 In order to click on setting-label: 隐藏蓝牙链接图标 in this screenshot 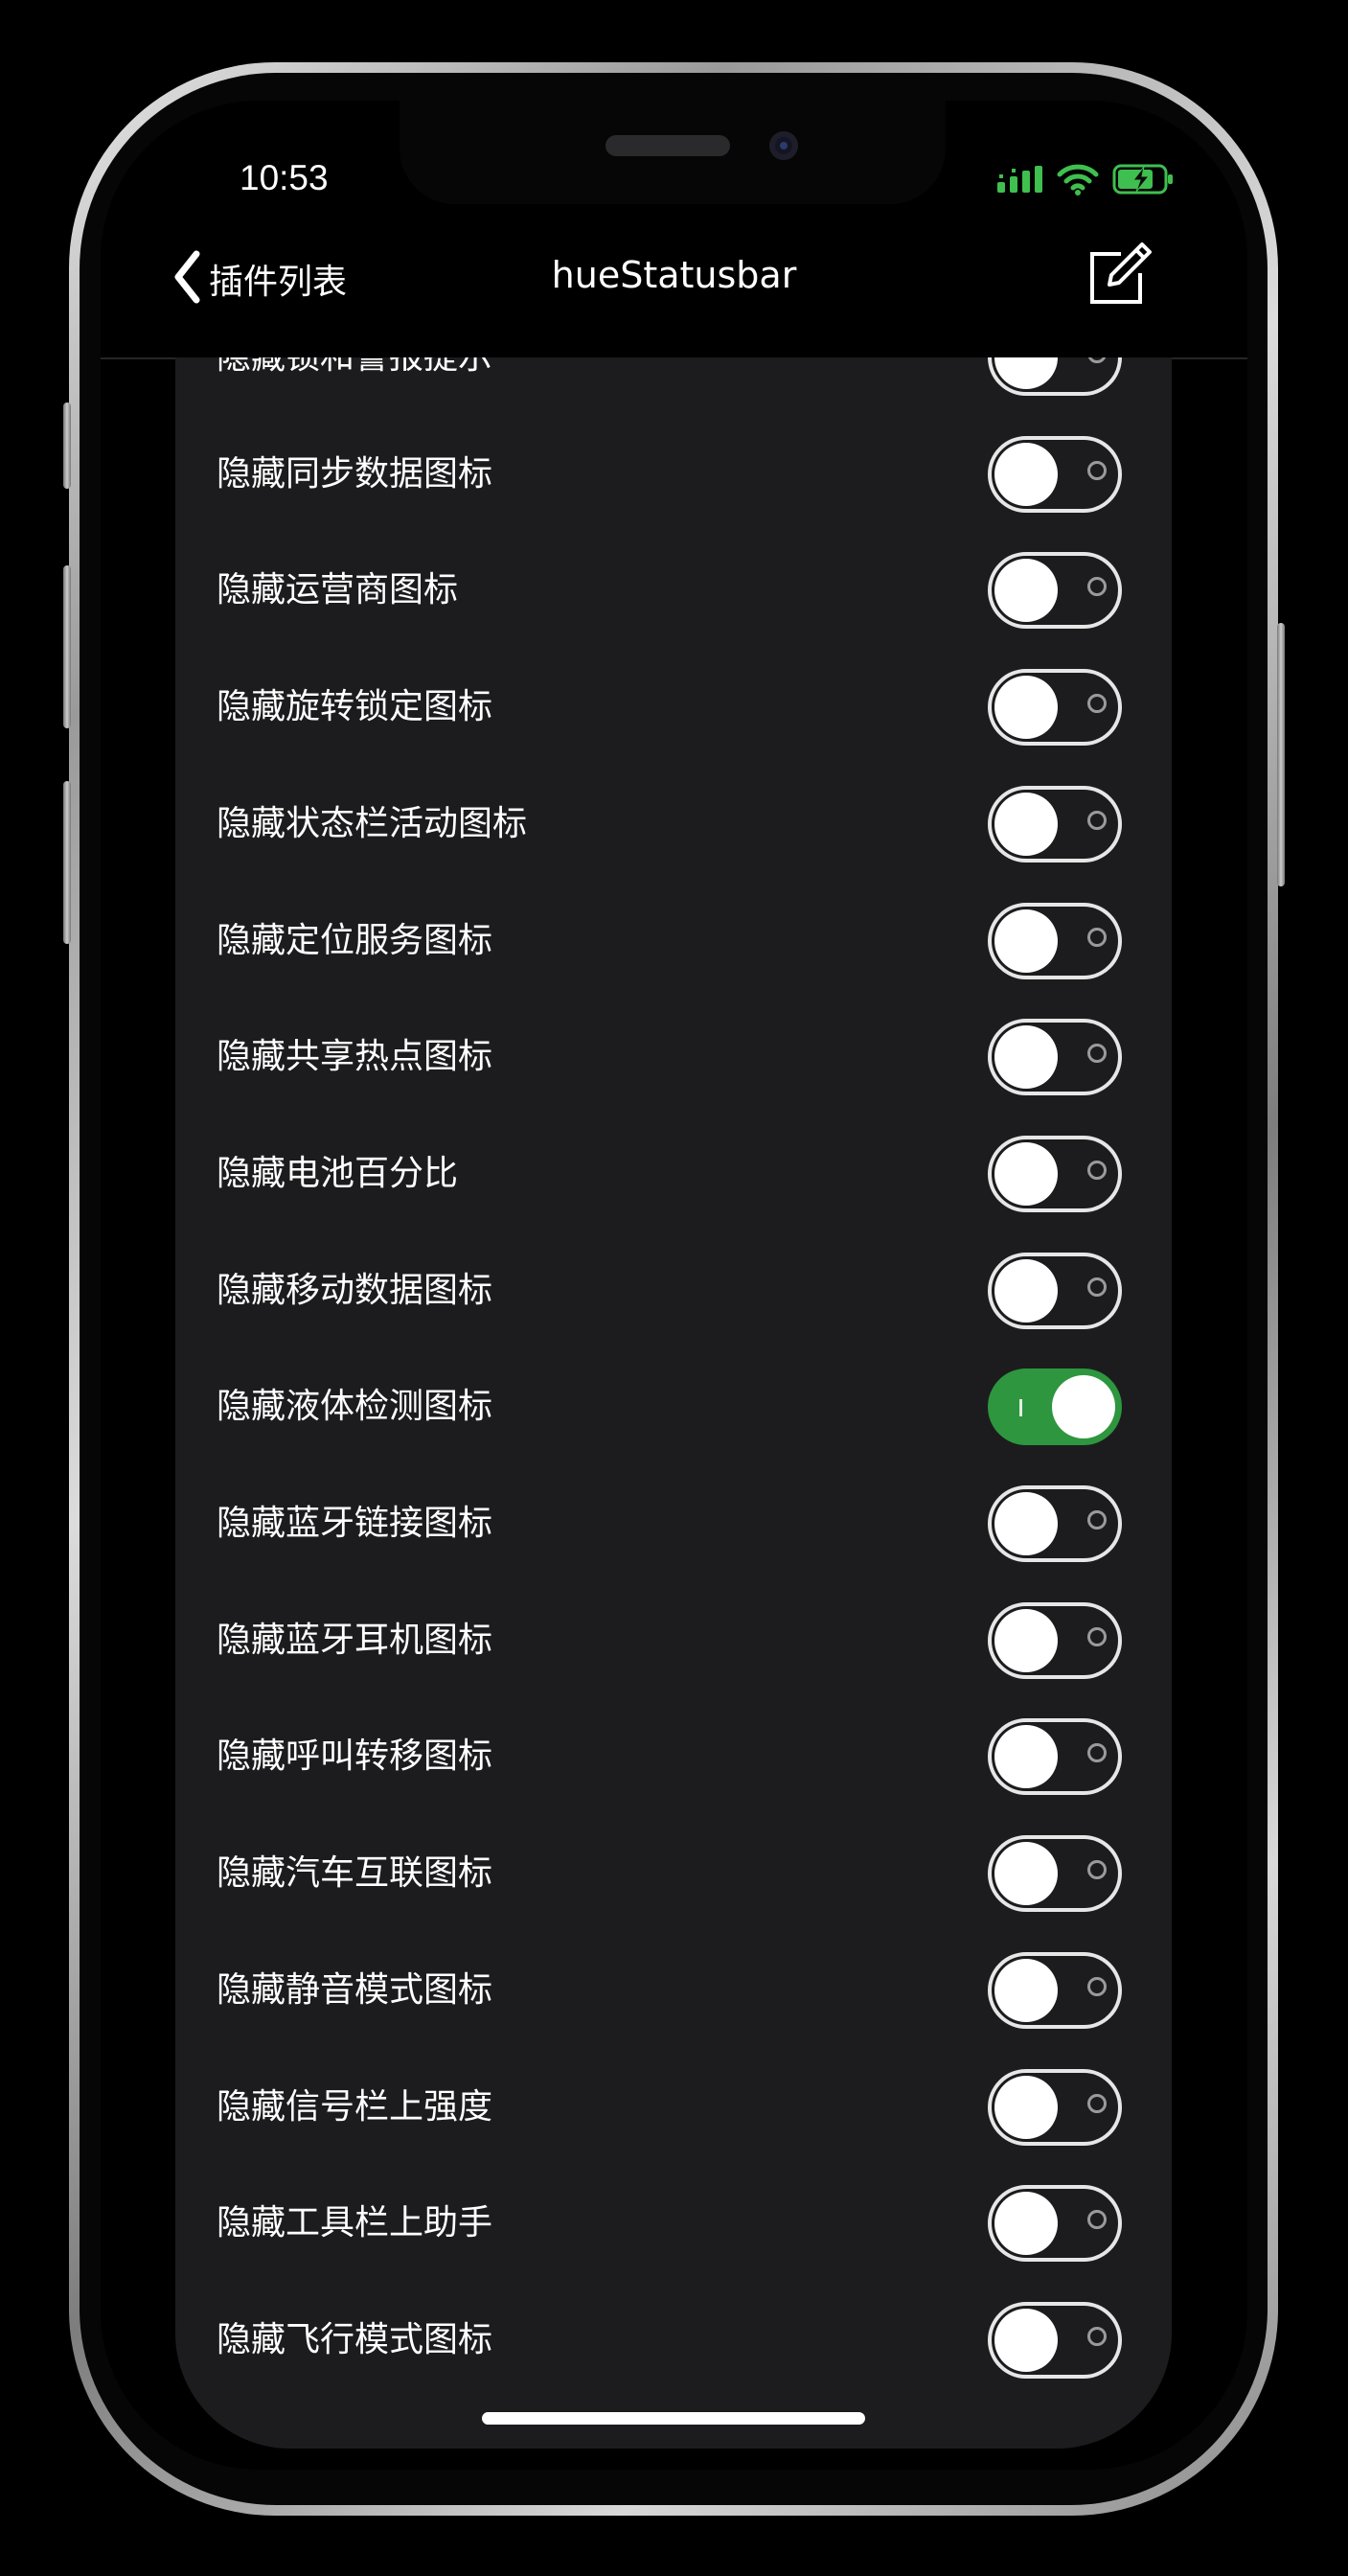, I will do `click(355, 1523)`.